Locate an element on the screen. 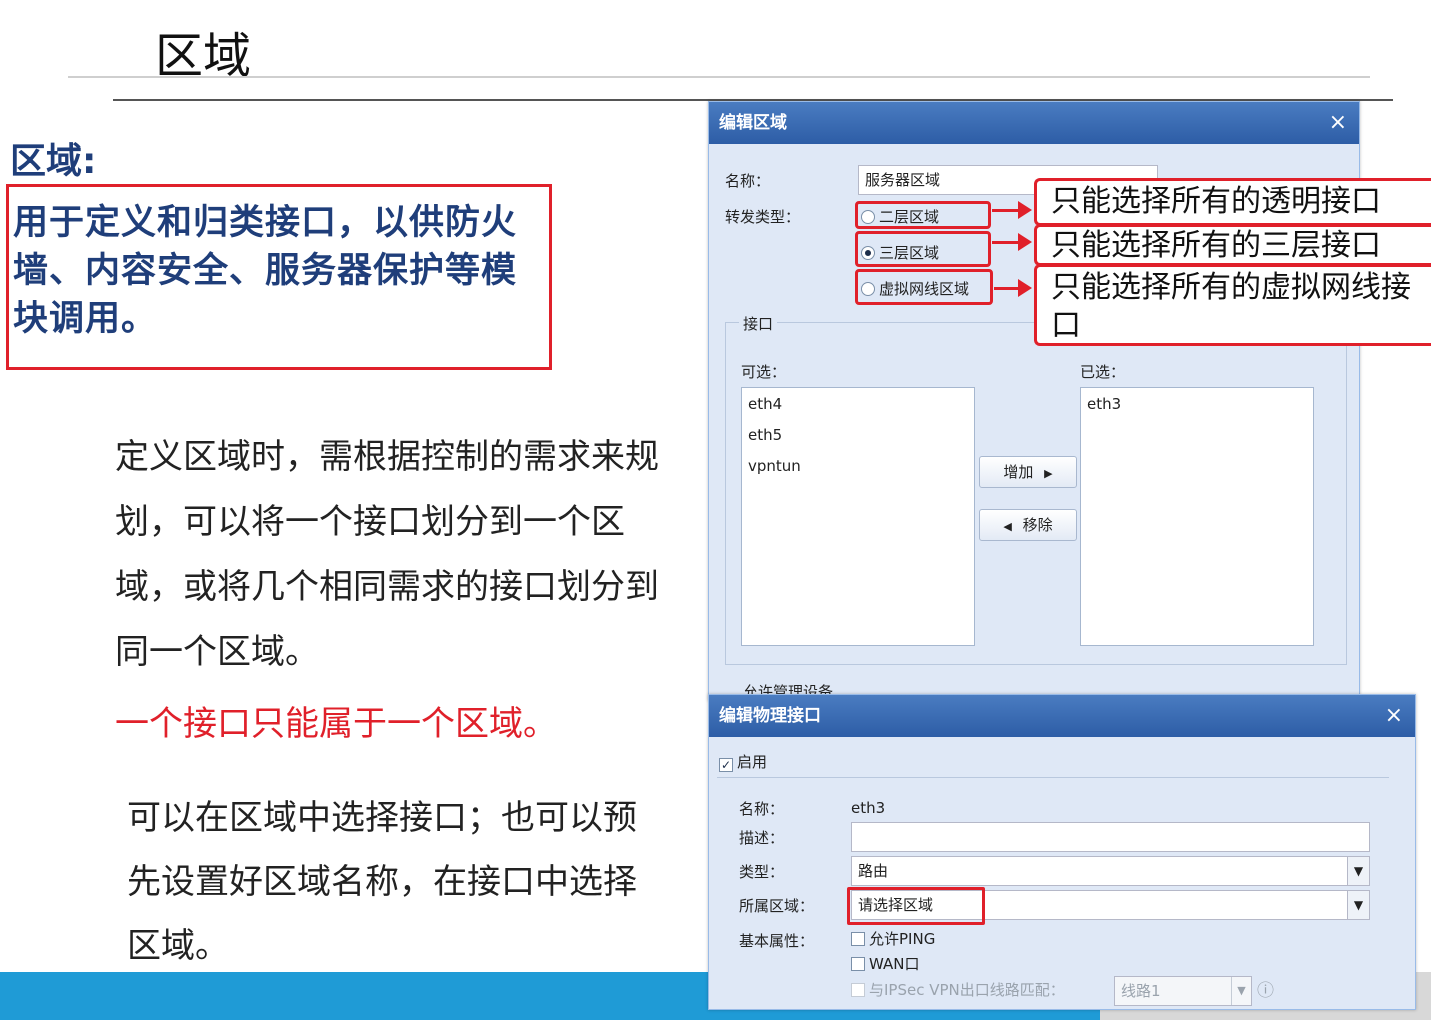  wan-checkbox: WAN口 is located at coordinates (885, 963).